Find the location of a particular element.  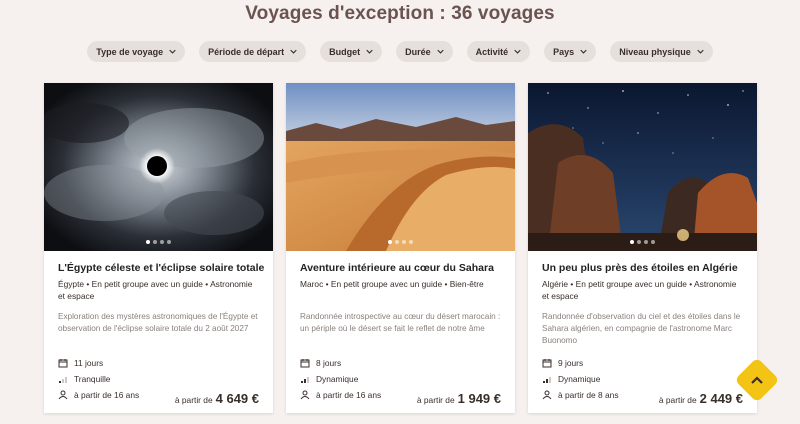

trip-title: Un peu plus près des étoiles en Algérie is located at coordinates (642, 268).